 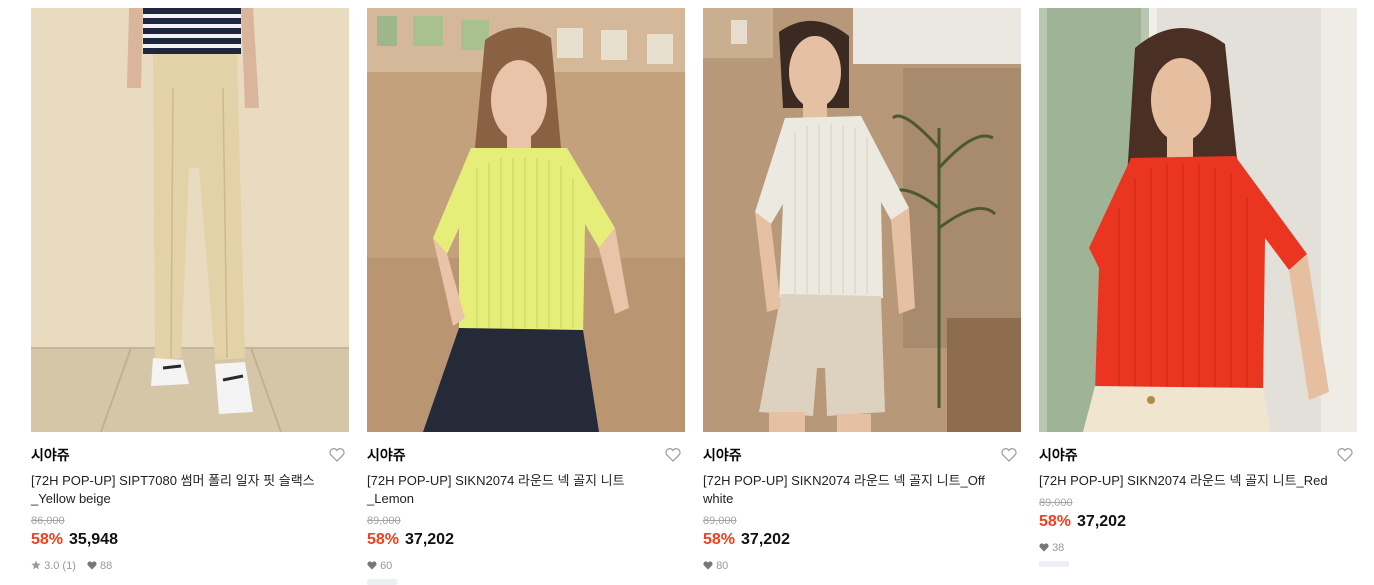 What do you see at coordinates (48, 521) in the screenshot?
I see `original-price: 86,000` at bounding box center [48, 521].